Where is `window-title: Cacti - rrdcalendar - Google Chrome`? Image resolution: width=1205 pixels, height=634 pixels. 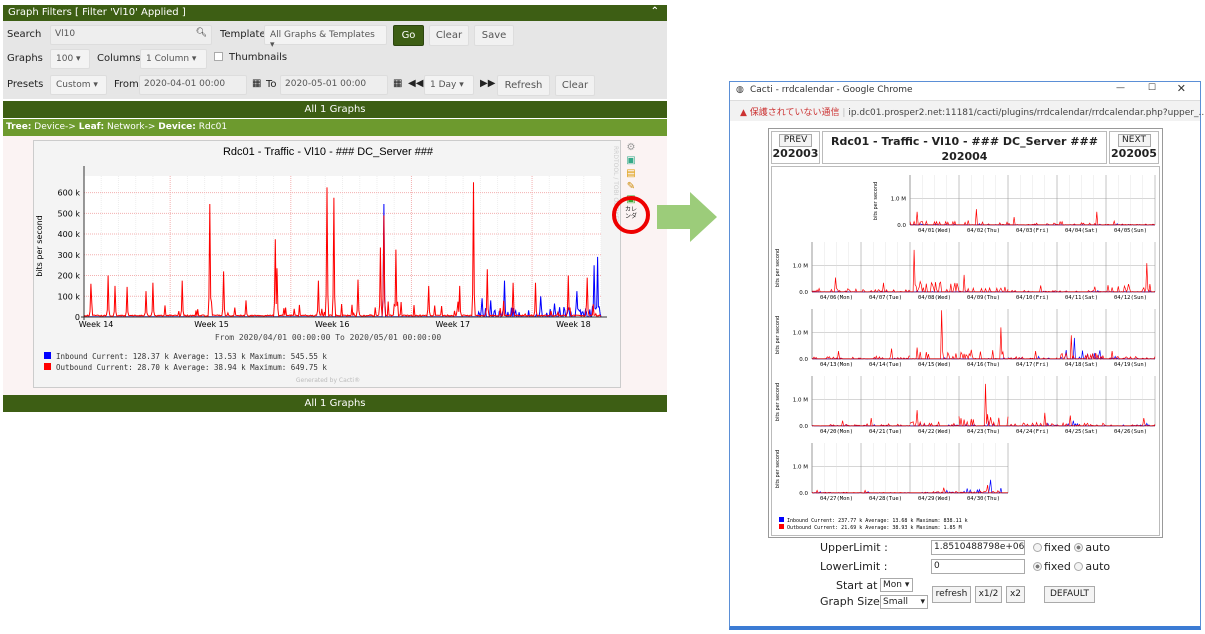
window-title: Cacti - rrdcalendar - Google Chrome is located at coordinates (831, 90).